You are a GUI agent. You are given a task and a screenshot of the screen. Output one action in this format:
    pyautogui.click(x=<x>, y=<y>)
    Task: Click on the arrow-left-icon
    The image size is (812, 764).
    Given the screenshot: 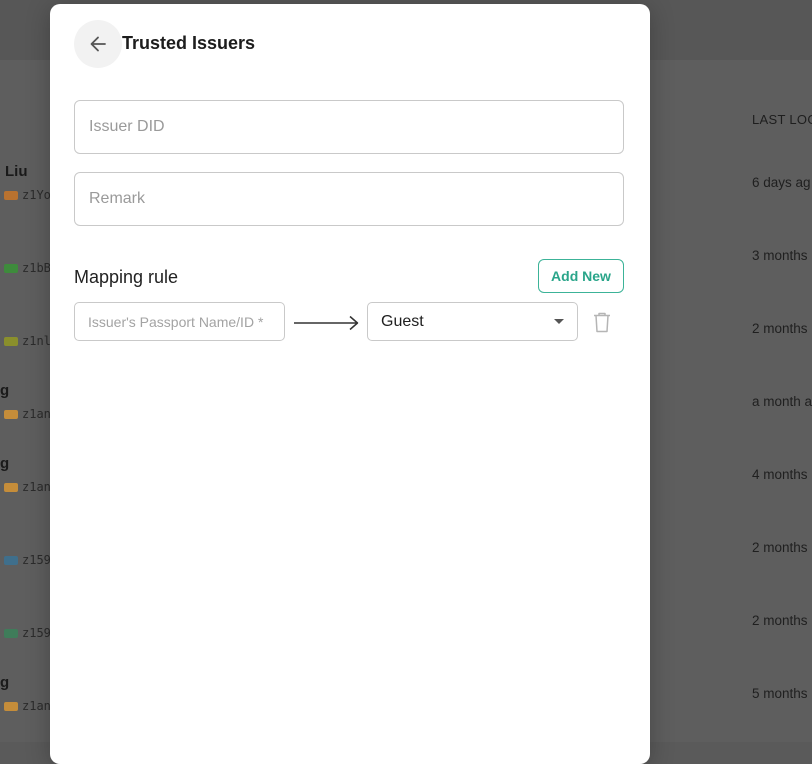 What is the action you would take?
    pyautogui.click(x=98, y=44)
    